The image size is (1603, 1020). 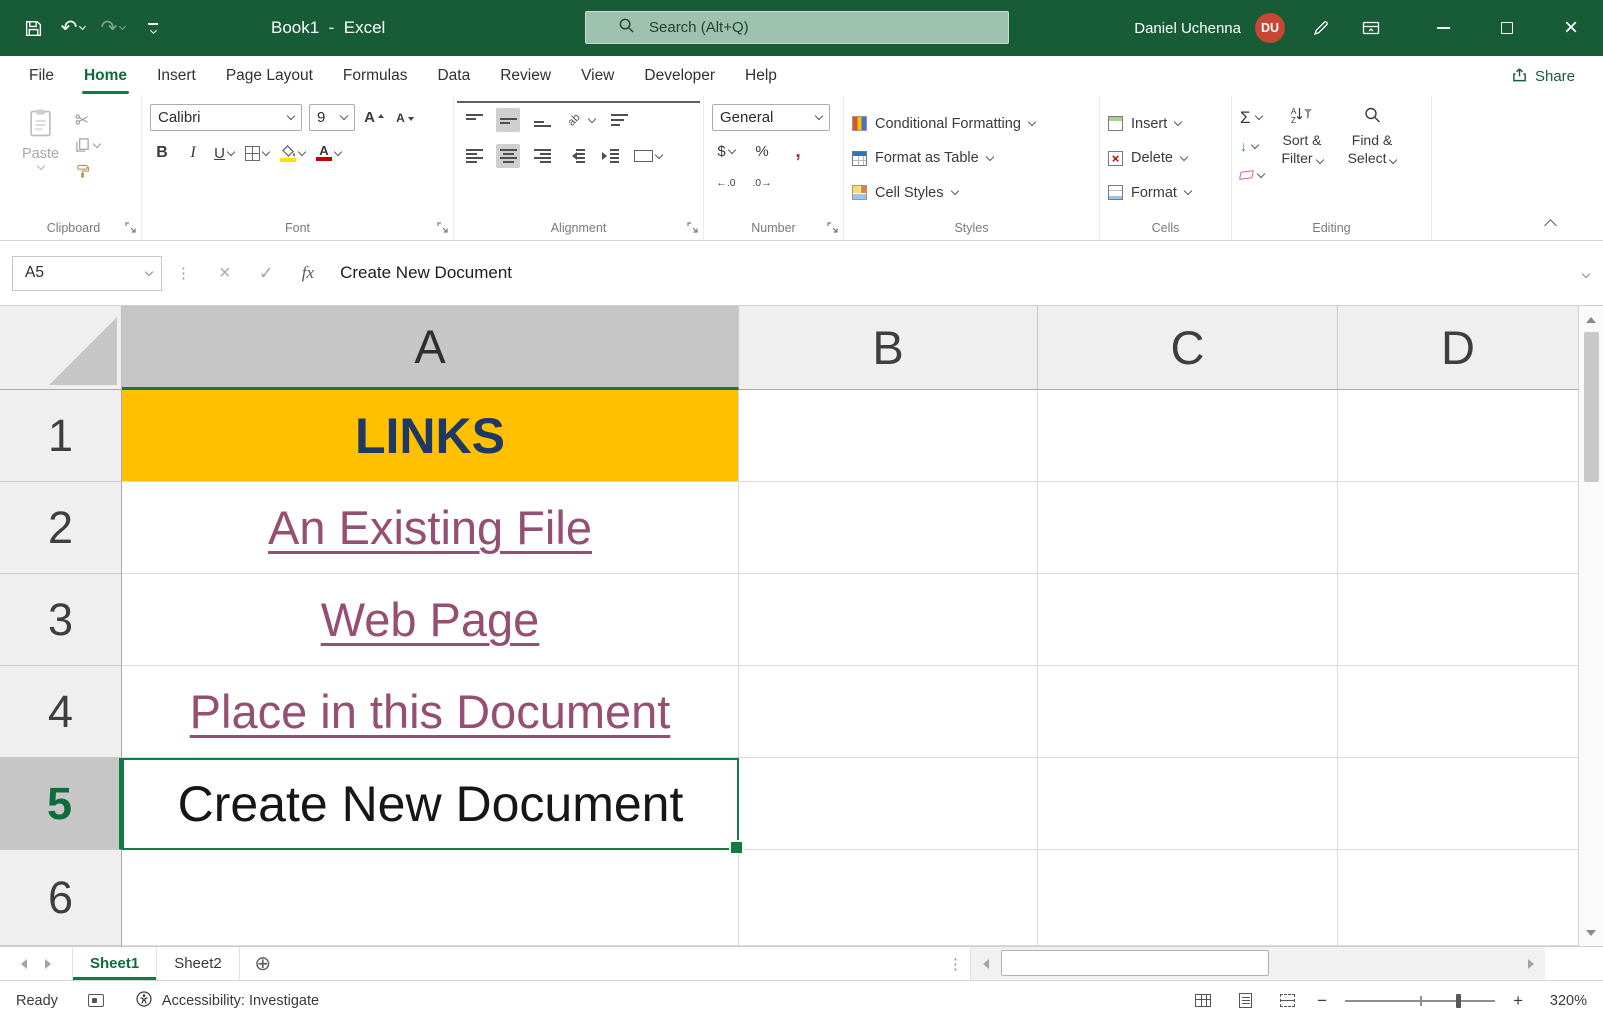 I want to click on font-name-dropdown-icon, so click(x=291, y=116).